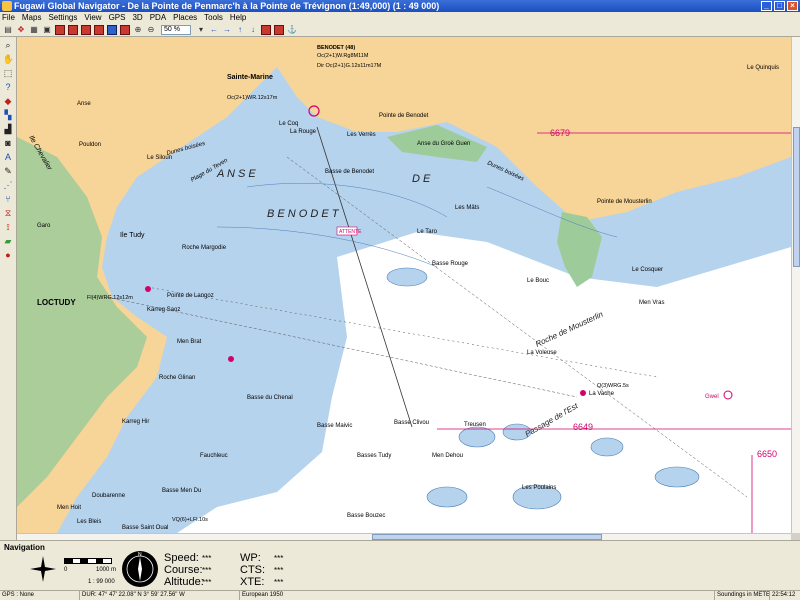 This screenshot has width=800, height=600. What do you see at coordinates (8, 213) in the screenshot?
I see `range-icon: ⧖` at bounding box center [8, 213].